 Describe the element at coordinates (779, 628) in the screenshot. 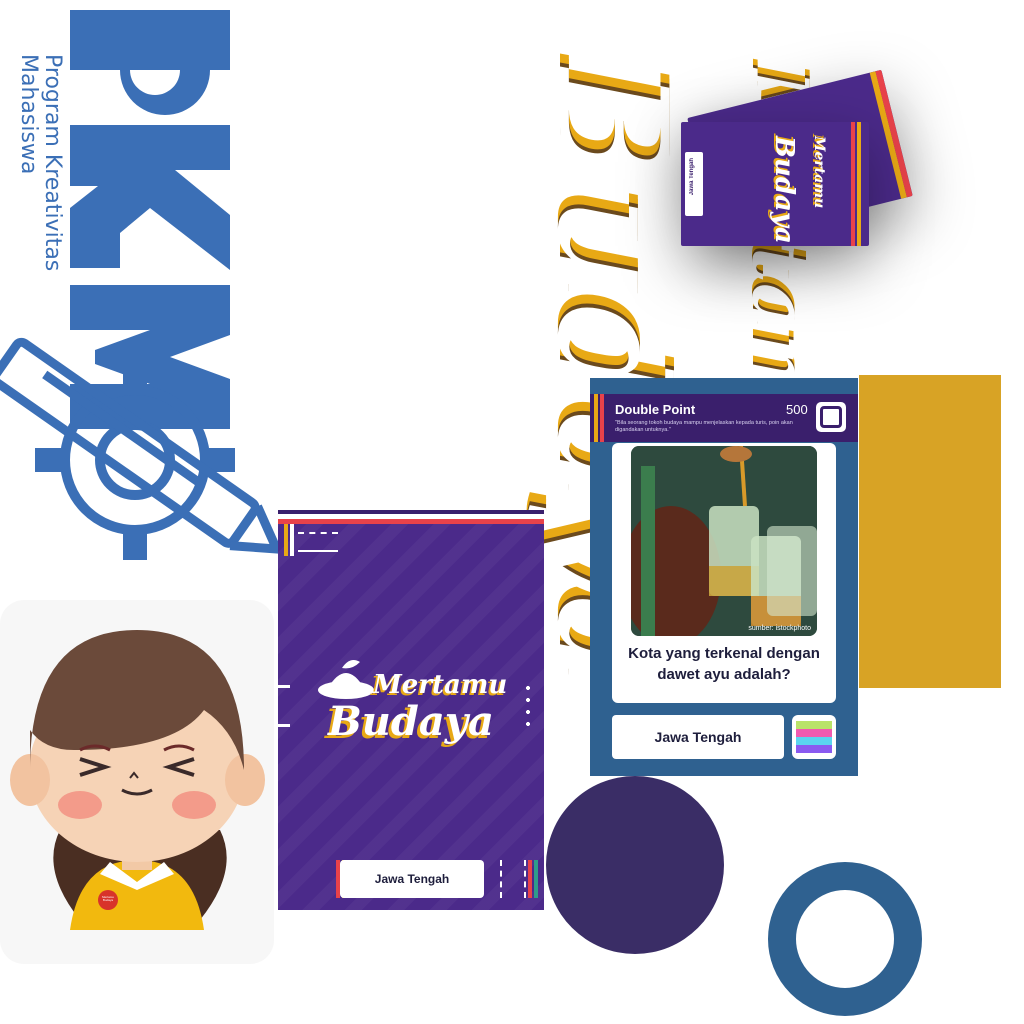

I see `photo-credit: sumber: istockphoto` at that location.